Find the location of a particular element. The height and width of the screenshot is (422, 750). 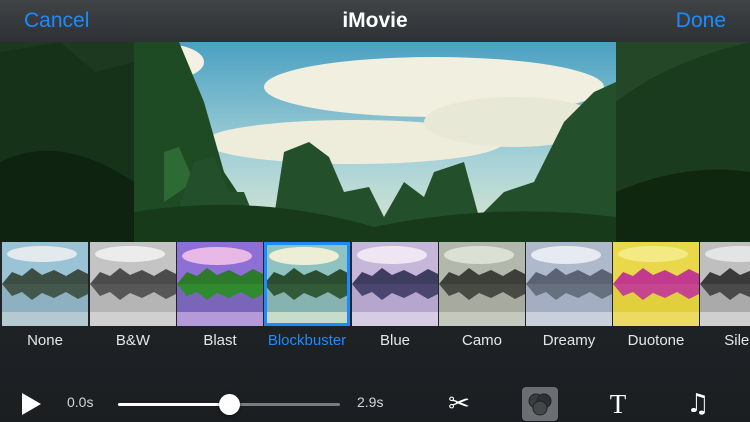

filter-duotone-thumbnail is located at coordinates (656, 284).